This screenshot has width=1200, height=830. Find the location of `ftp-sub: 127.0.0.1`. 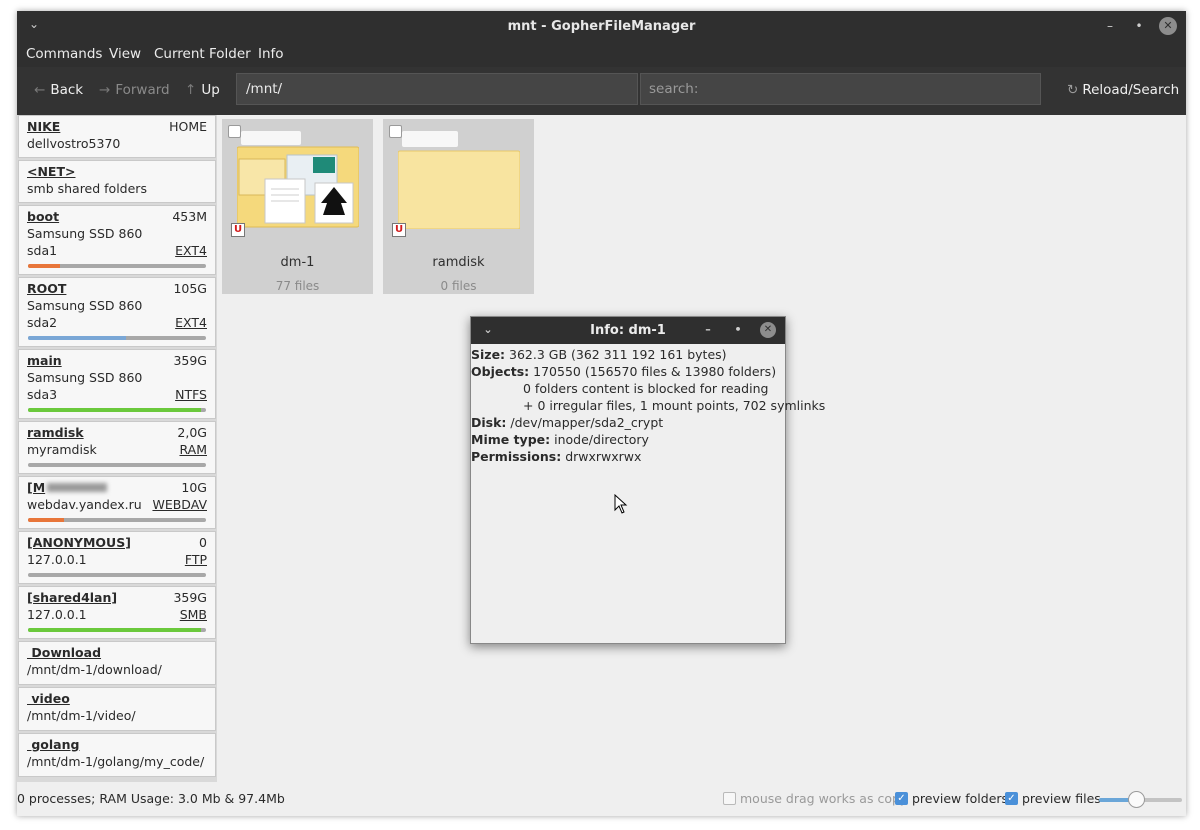

ftp-sub: 127.0.0.1 is located at coordinates (57, 559).